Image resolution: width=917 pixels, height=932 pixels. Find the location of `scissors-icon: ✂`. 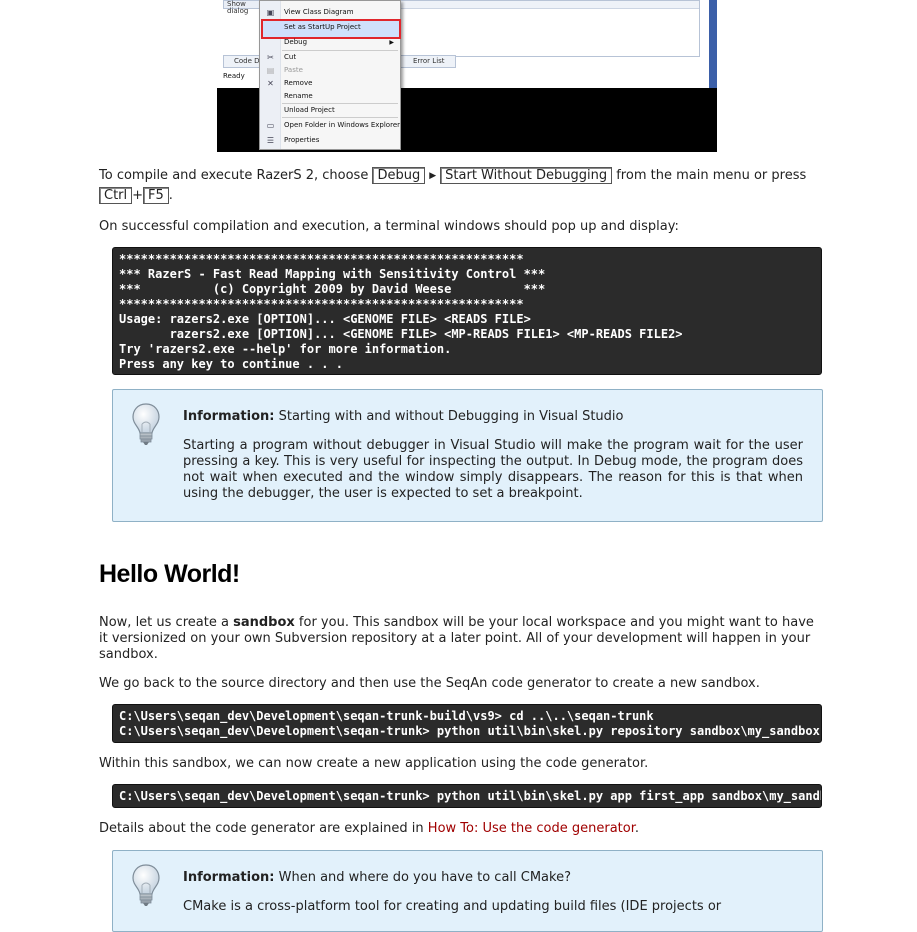

scissors-icon: ✂ is located at coordinates (270, 57).